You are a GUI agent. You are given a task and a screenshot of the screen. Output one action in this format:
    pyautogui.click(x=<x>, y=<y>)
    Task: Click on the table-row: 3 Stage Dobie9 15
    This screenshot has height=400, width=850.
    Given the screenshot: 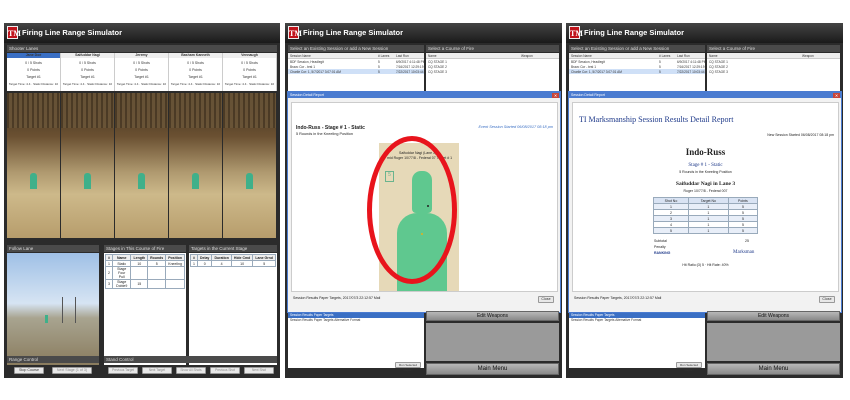 What is the action you would take?
    pyautogui.click(x=145, y=284)
    